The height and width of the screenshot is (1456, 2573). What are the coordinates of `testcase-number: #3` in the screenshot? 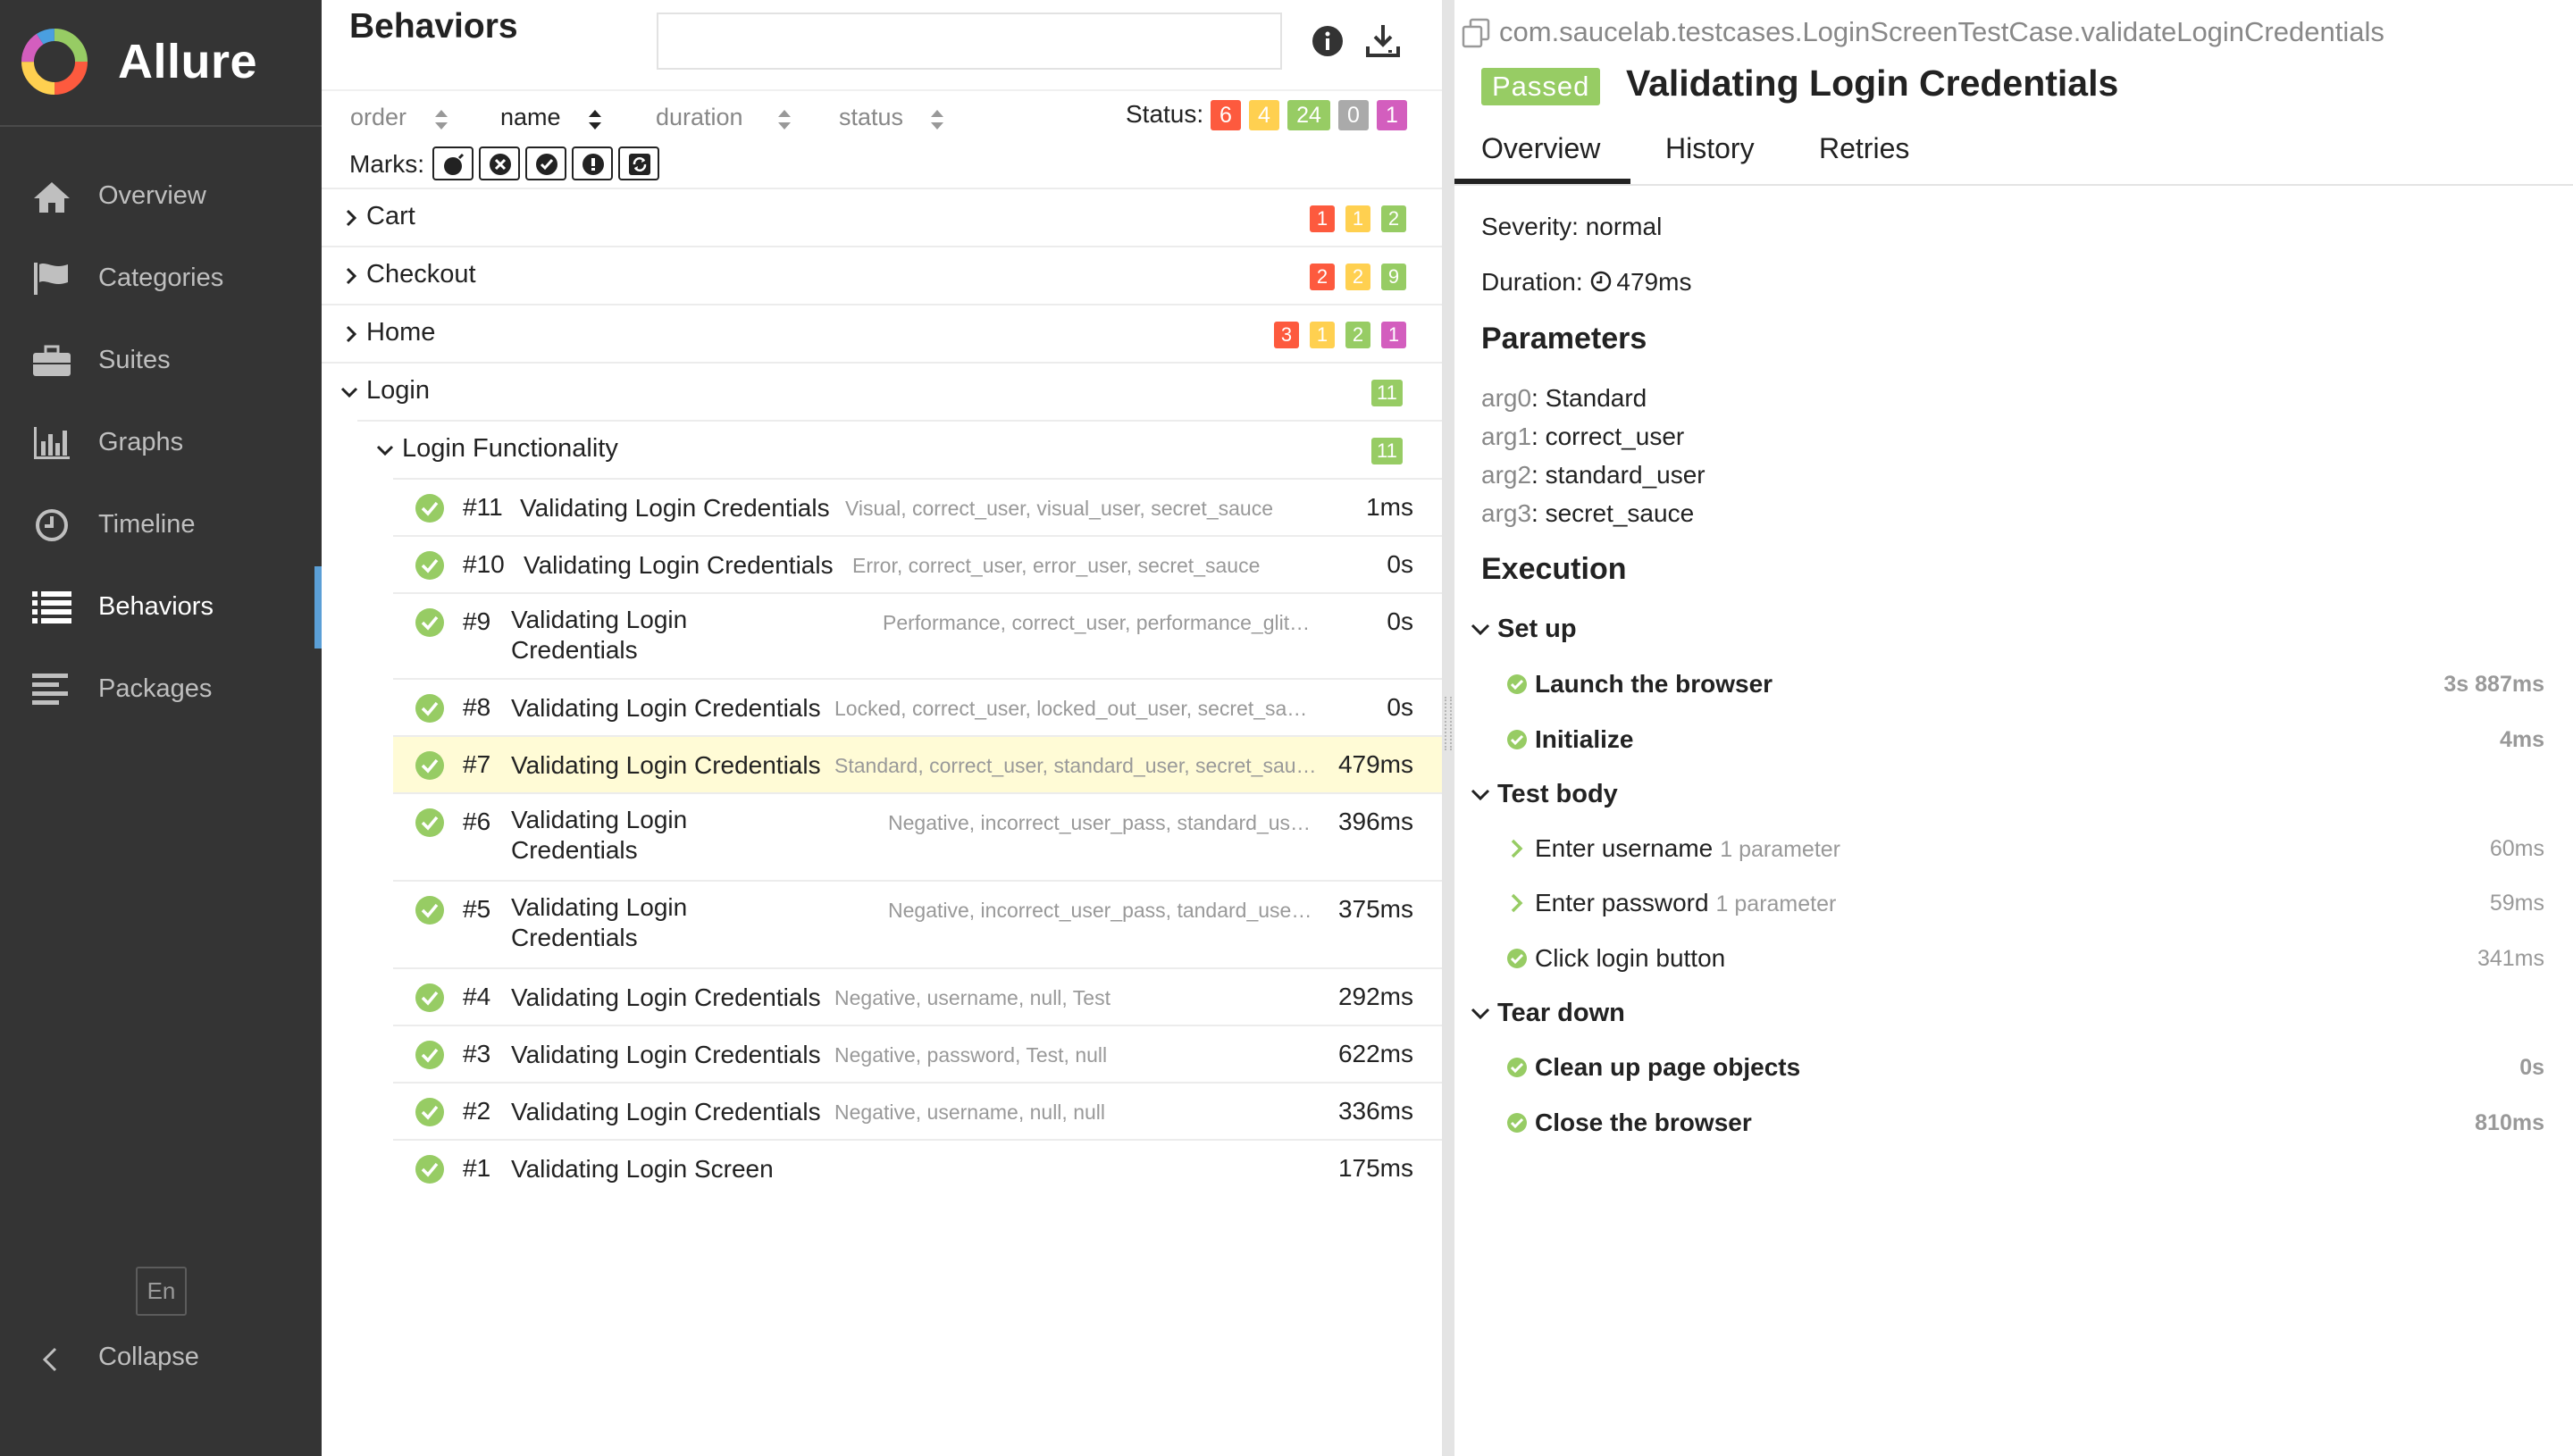 It's located at (477, 1053).